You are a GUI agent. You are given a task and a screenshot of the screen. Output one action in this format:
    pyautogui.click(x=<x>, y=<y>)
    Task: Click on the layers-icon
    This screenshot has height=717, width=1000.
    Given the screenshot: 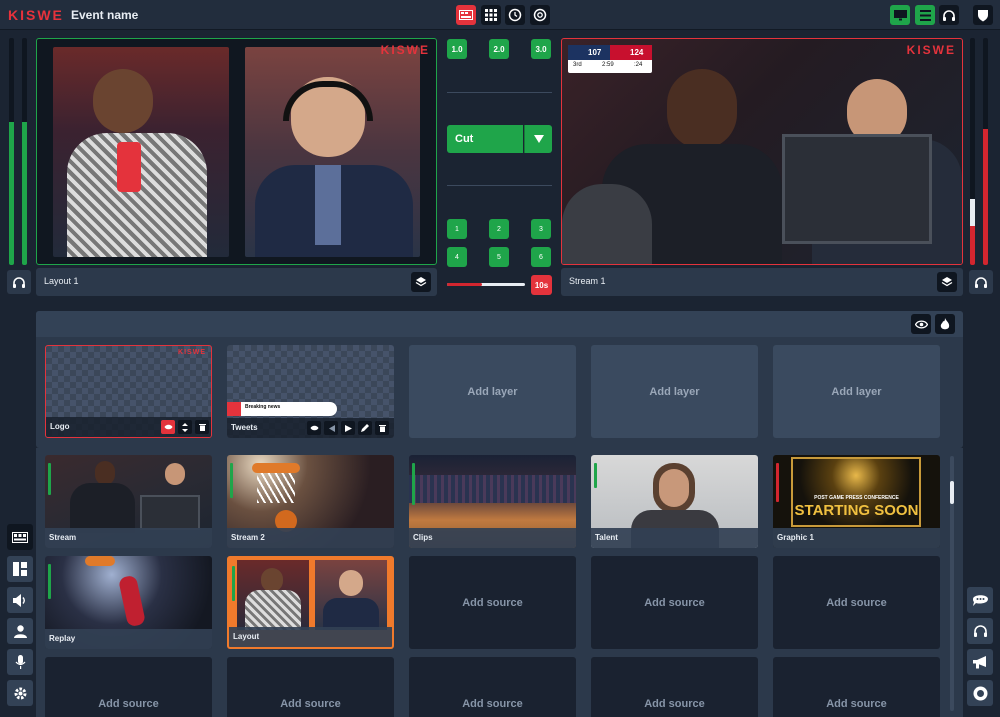 What is the action you would take?
    pyautogui.click(x=421, y=282)
    